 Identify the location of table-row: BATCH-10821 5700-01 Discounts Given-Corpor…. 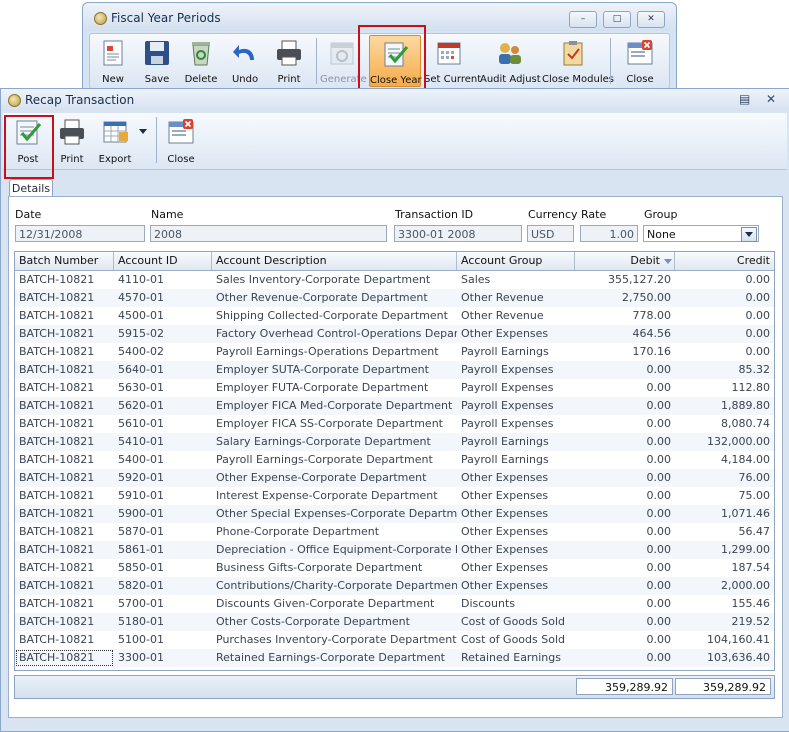
(394, 604).